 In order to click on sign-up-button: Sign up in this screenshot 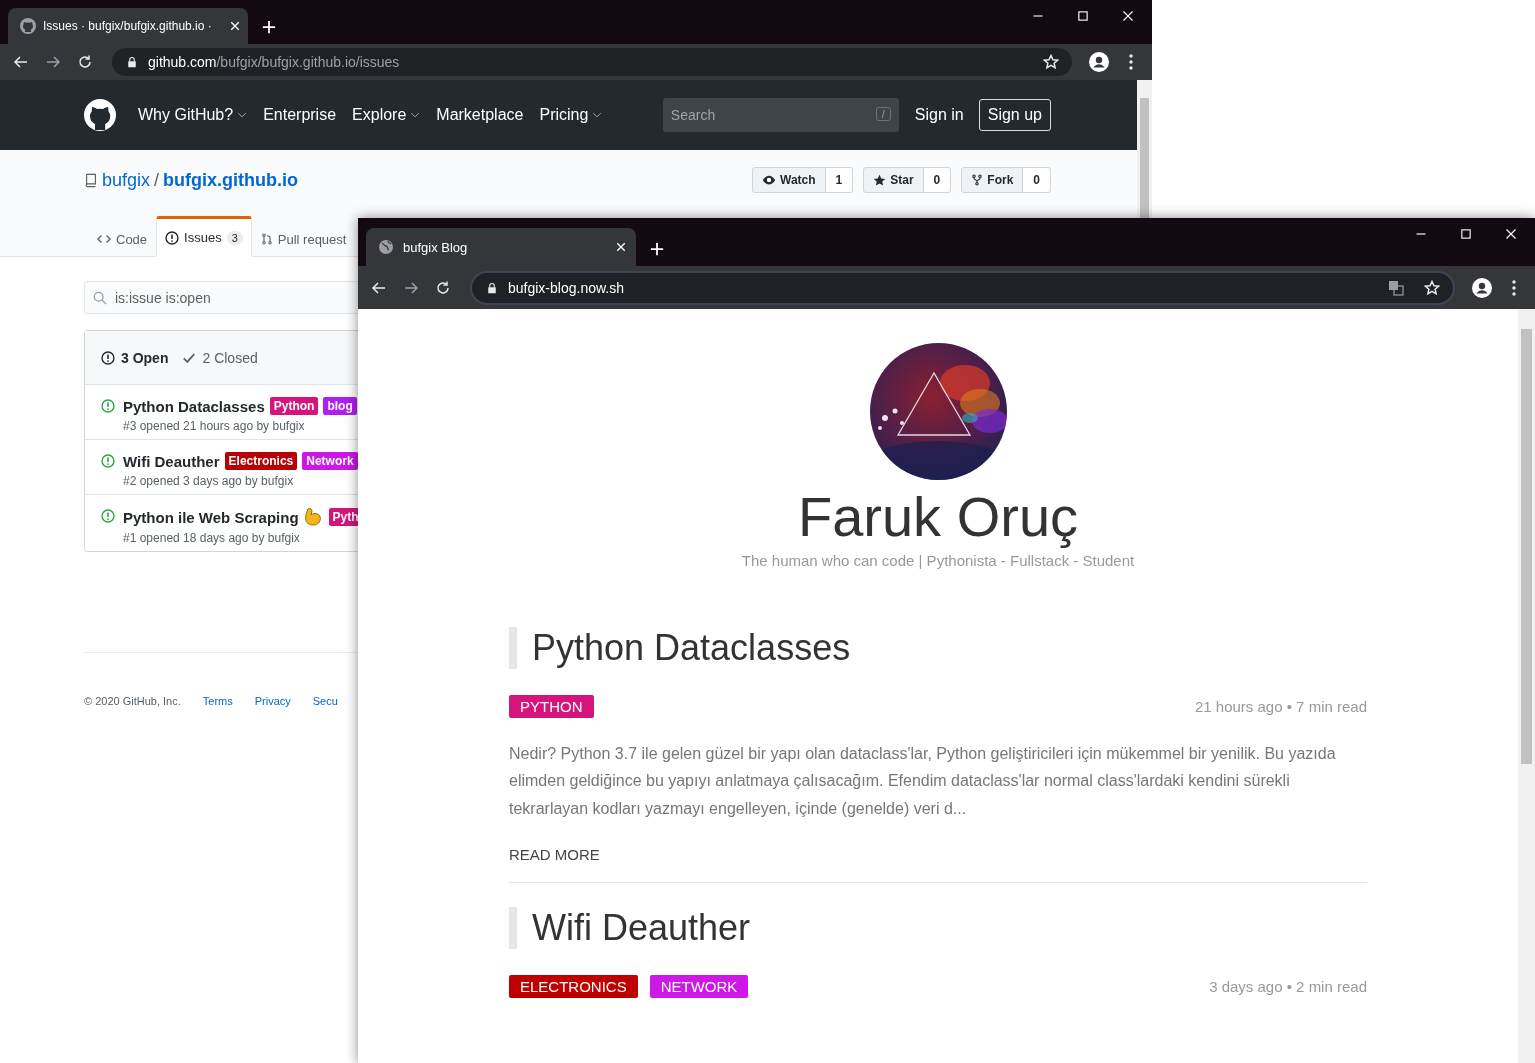, I will do `click(1014, 115)`.